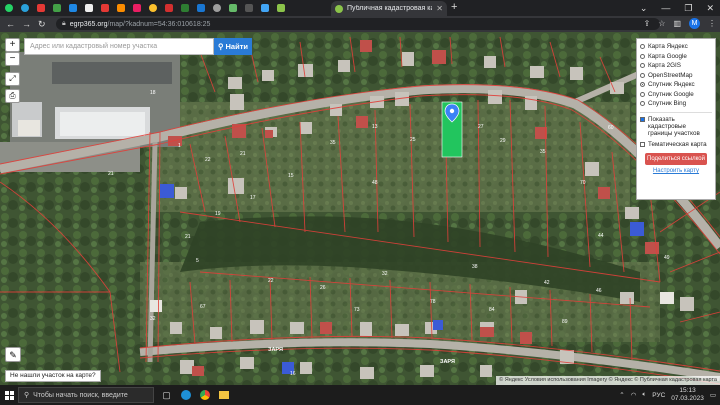  Describe the element at coordinates (185, 8) in the screenshot. I see `tab-favicon-green2` at that location.